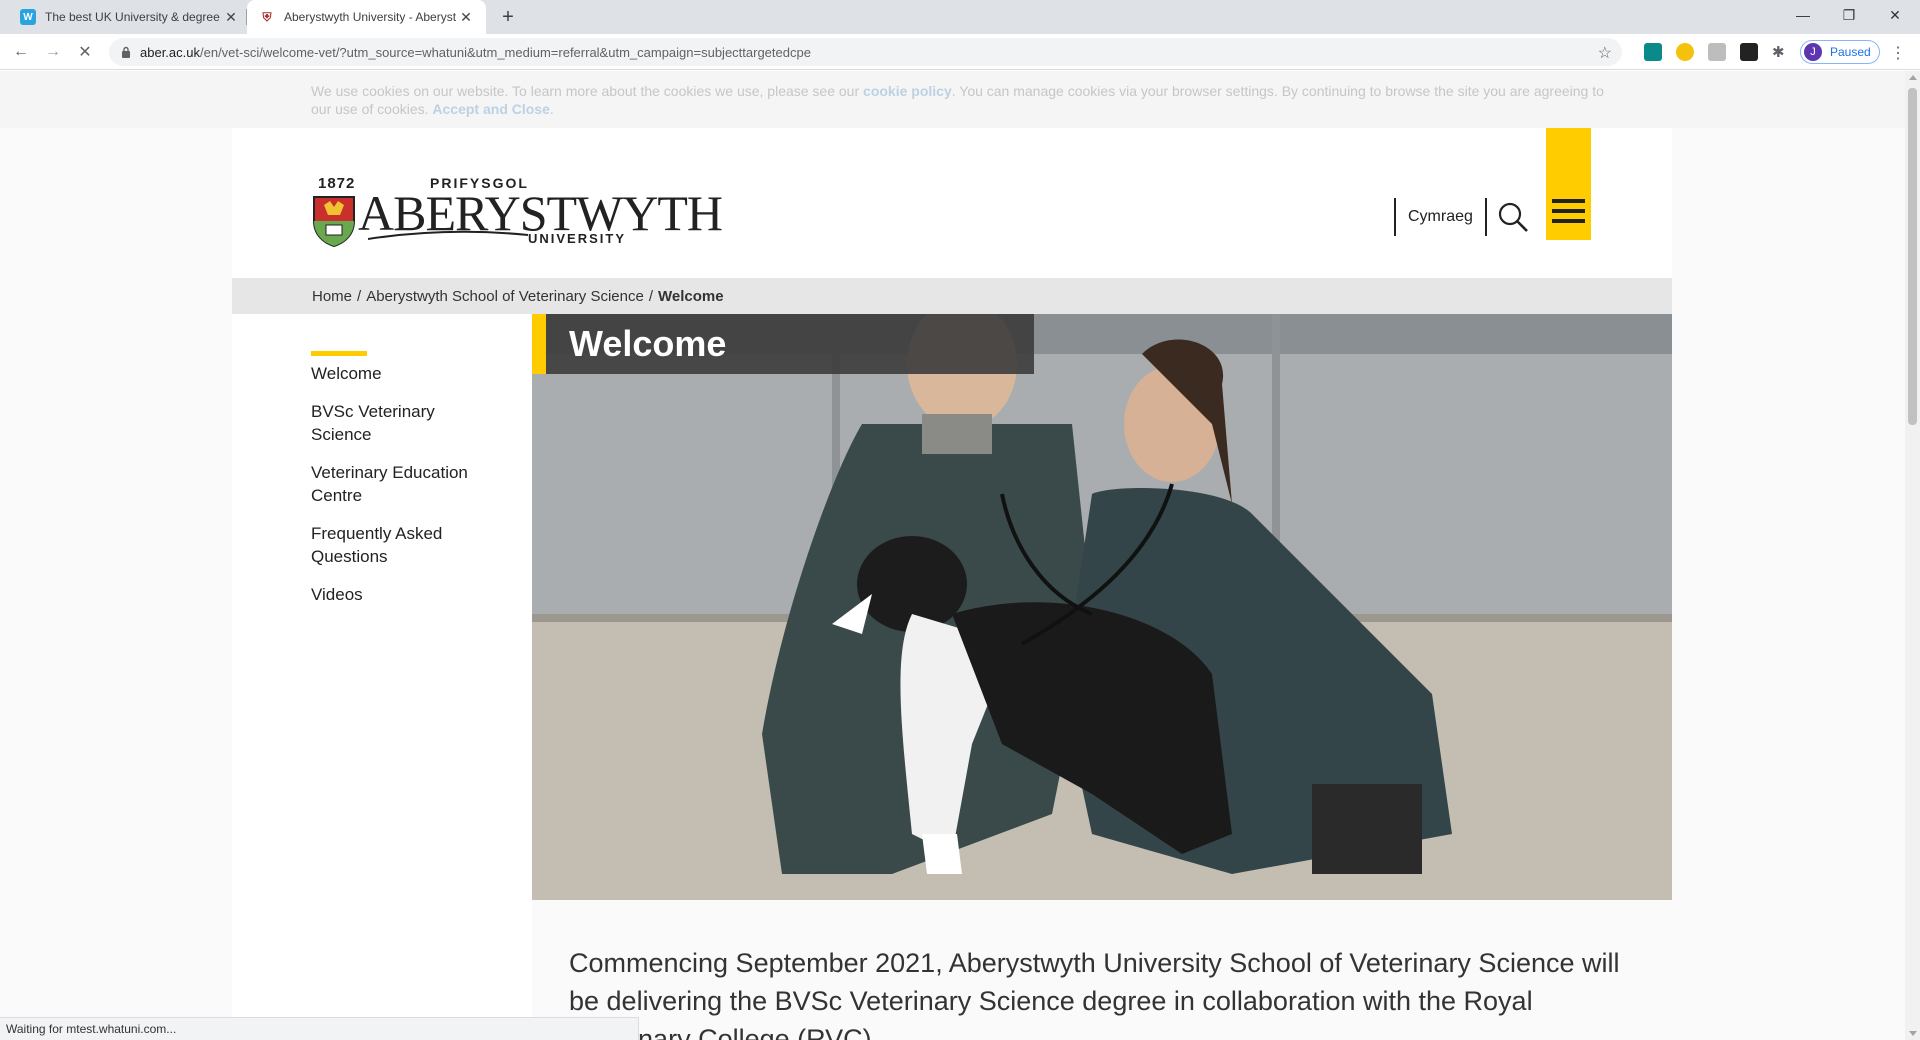 This screenshot has width=1920, height=1040. Describe the element at coordinates (1913, 77) in the screenshot. I see `scroll-up-icon` at that location.